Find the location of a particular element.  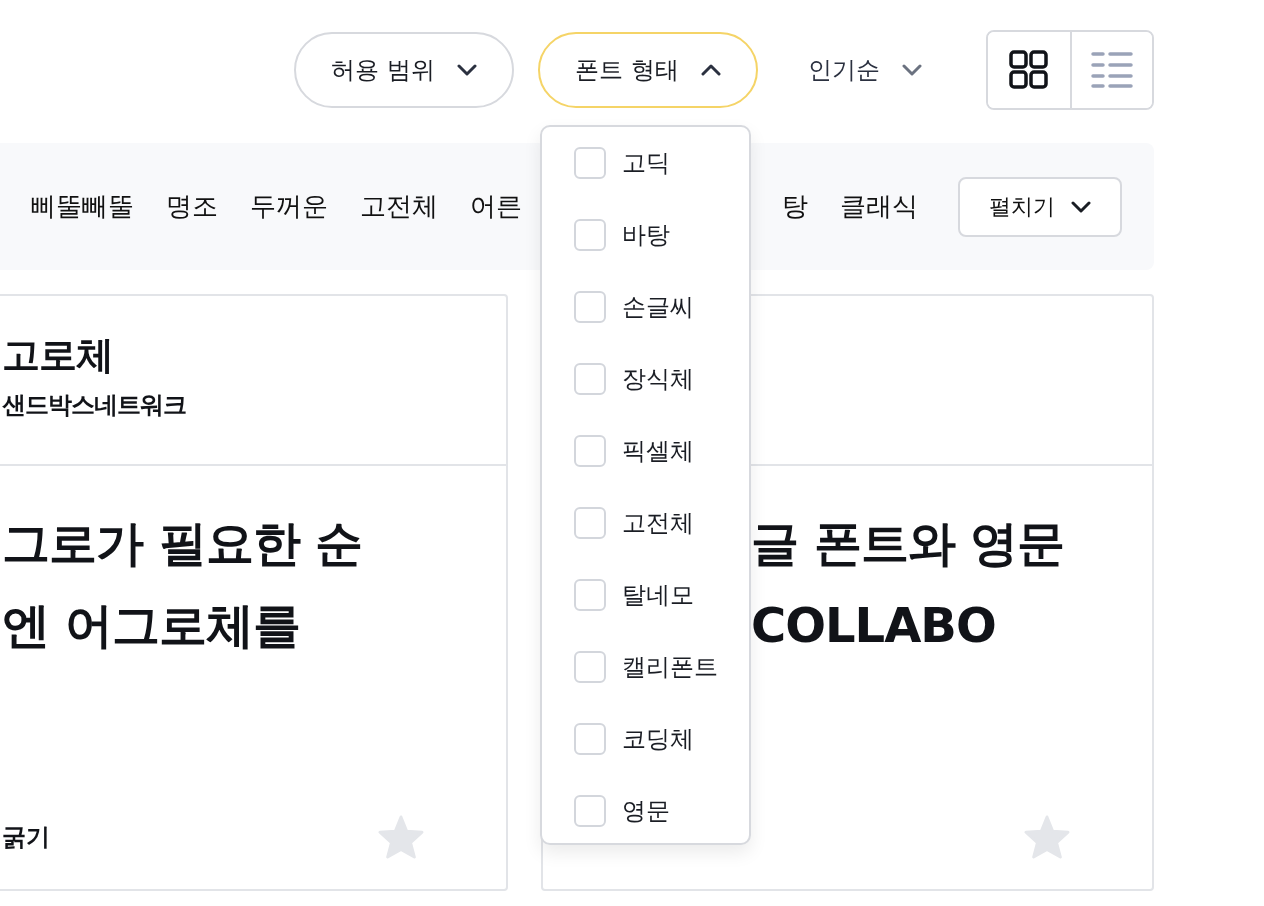

option-label: 코딩체 is located at coordinates (658, 739).